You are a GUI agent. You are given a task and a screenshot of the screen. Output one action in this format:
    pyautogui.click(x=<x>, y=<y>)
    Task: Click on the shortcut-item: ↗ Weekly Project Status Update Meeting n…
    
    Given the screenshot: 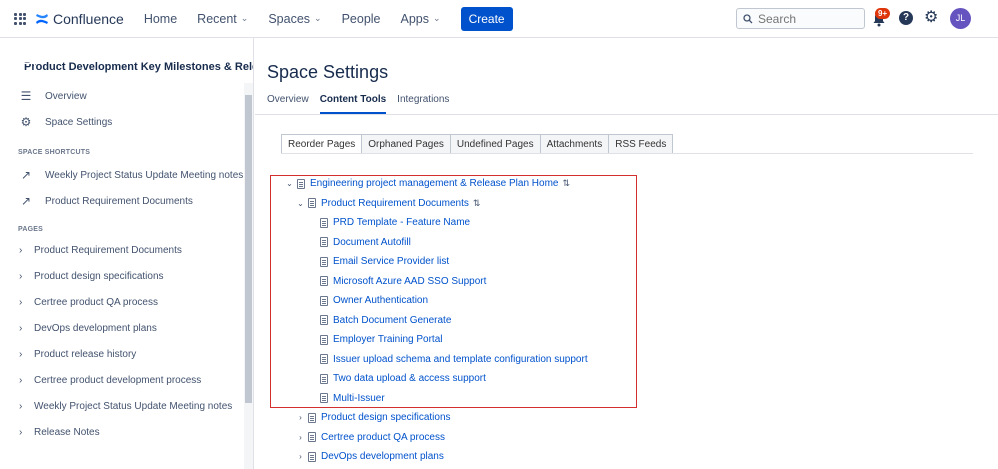 What is the action you would take?
    pyautogui.click(x=126, y=175)
    